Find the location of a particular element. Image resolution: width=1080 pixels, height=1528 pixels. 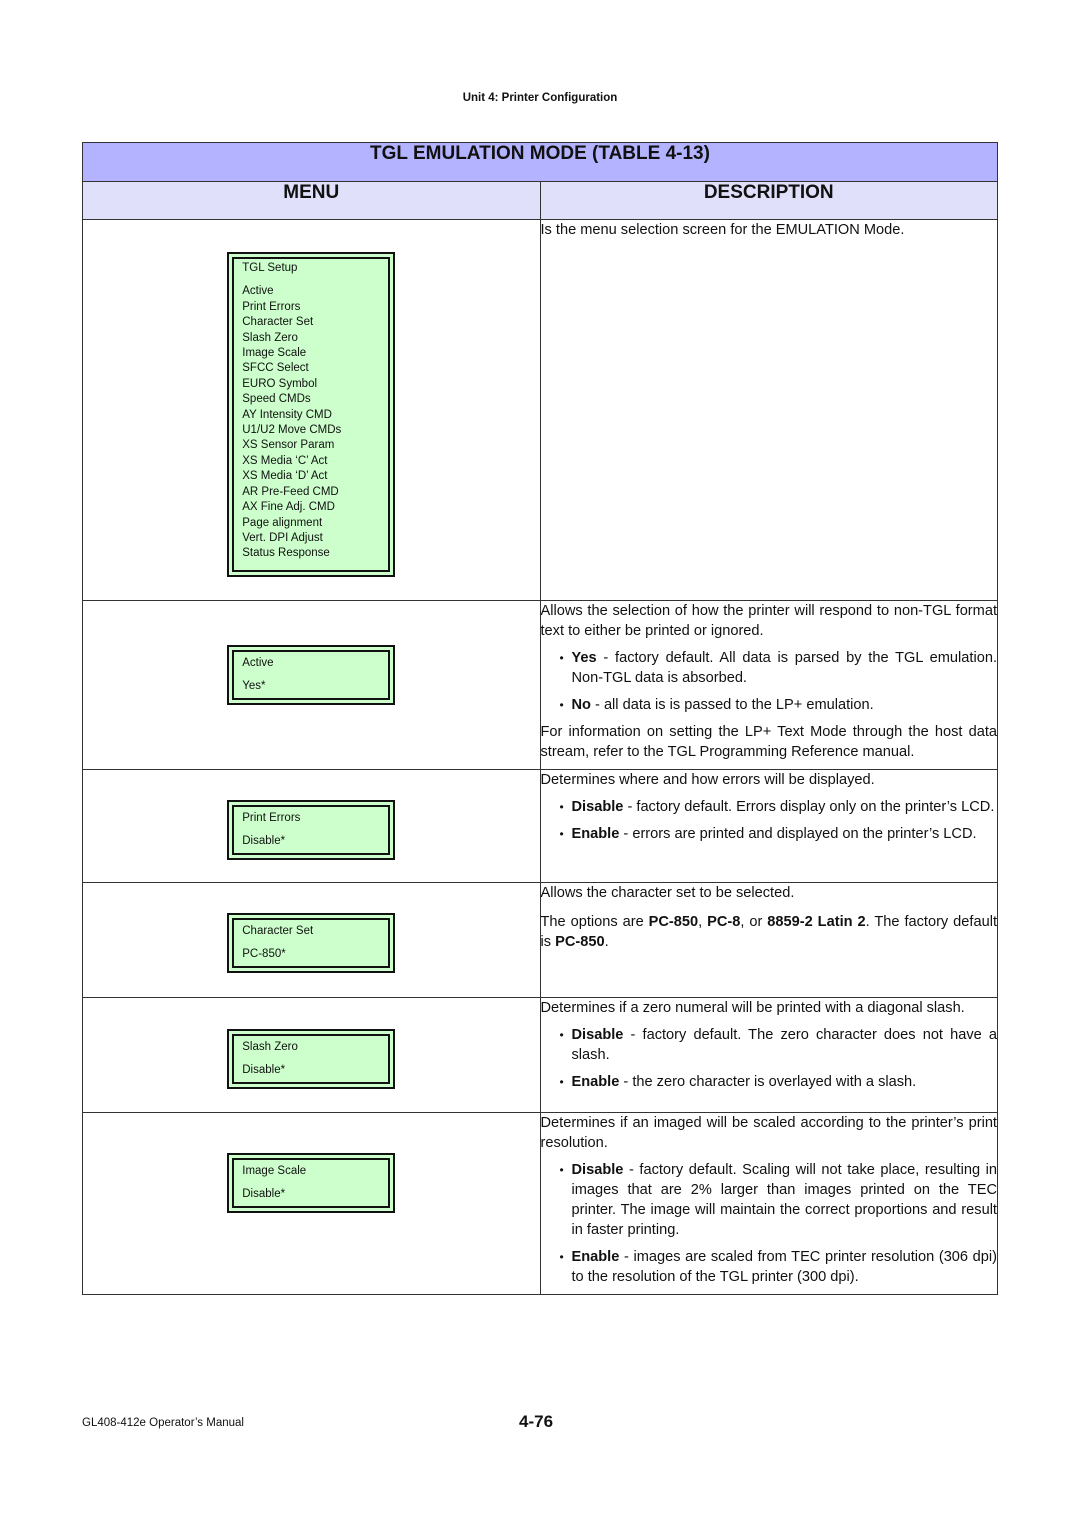

lcd-display: Print Errors Disable* is located at coordinates (311, 830).